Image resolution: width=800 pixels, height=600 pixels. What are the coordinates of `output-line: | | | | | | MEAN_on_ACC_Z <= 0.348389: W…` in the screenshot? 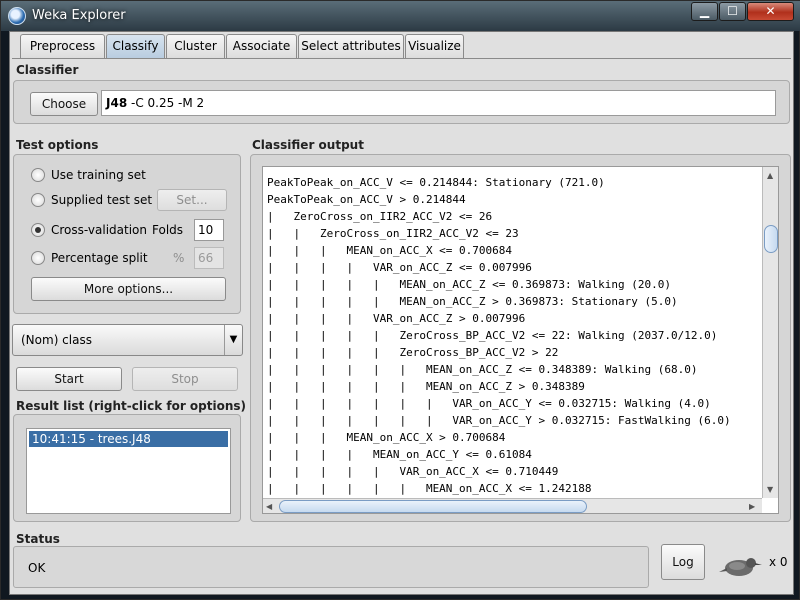 It's located at (482, 369).